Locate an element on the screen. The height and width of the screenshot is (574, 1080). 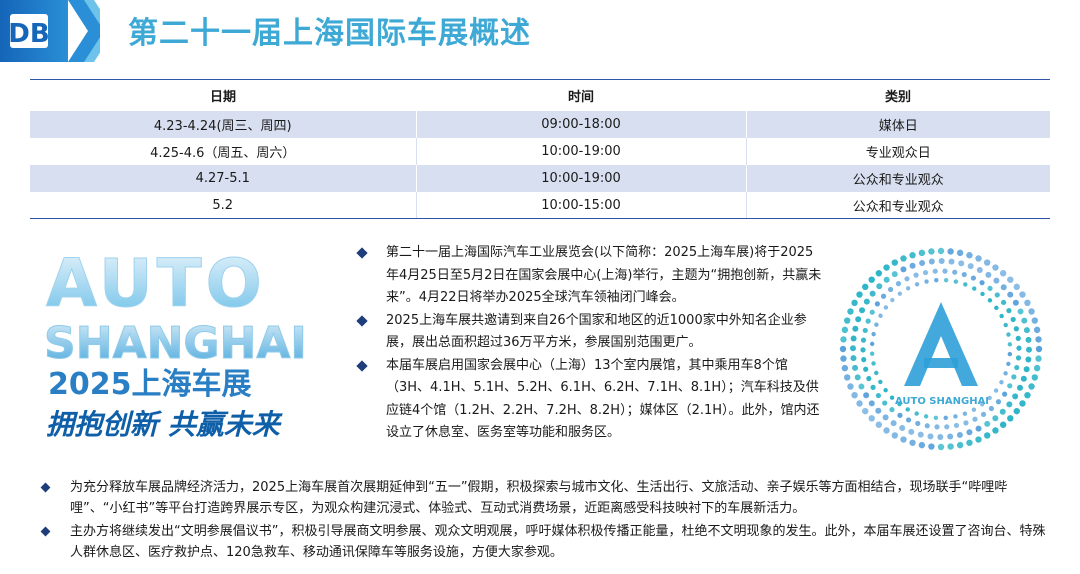
logo-icon: DB is located at coordinates (50, 31).